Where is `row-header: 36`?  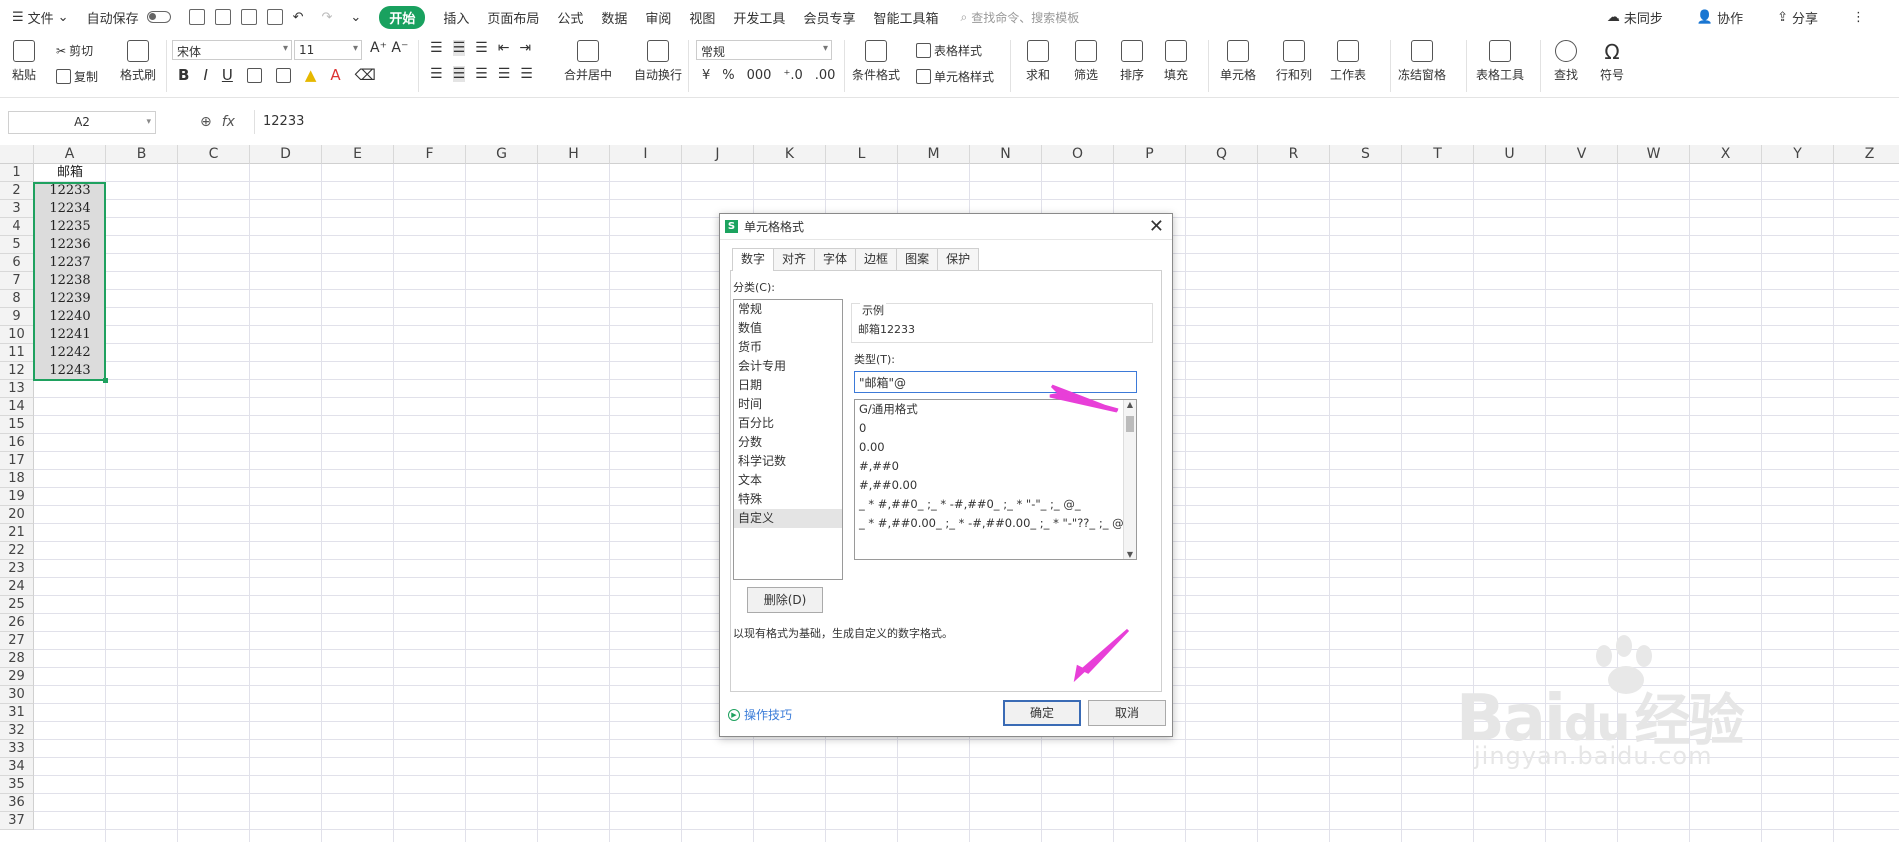 row-header: 36 is located at coordinates (17, 803).